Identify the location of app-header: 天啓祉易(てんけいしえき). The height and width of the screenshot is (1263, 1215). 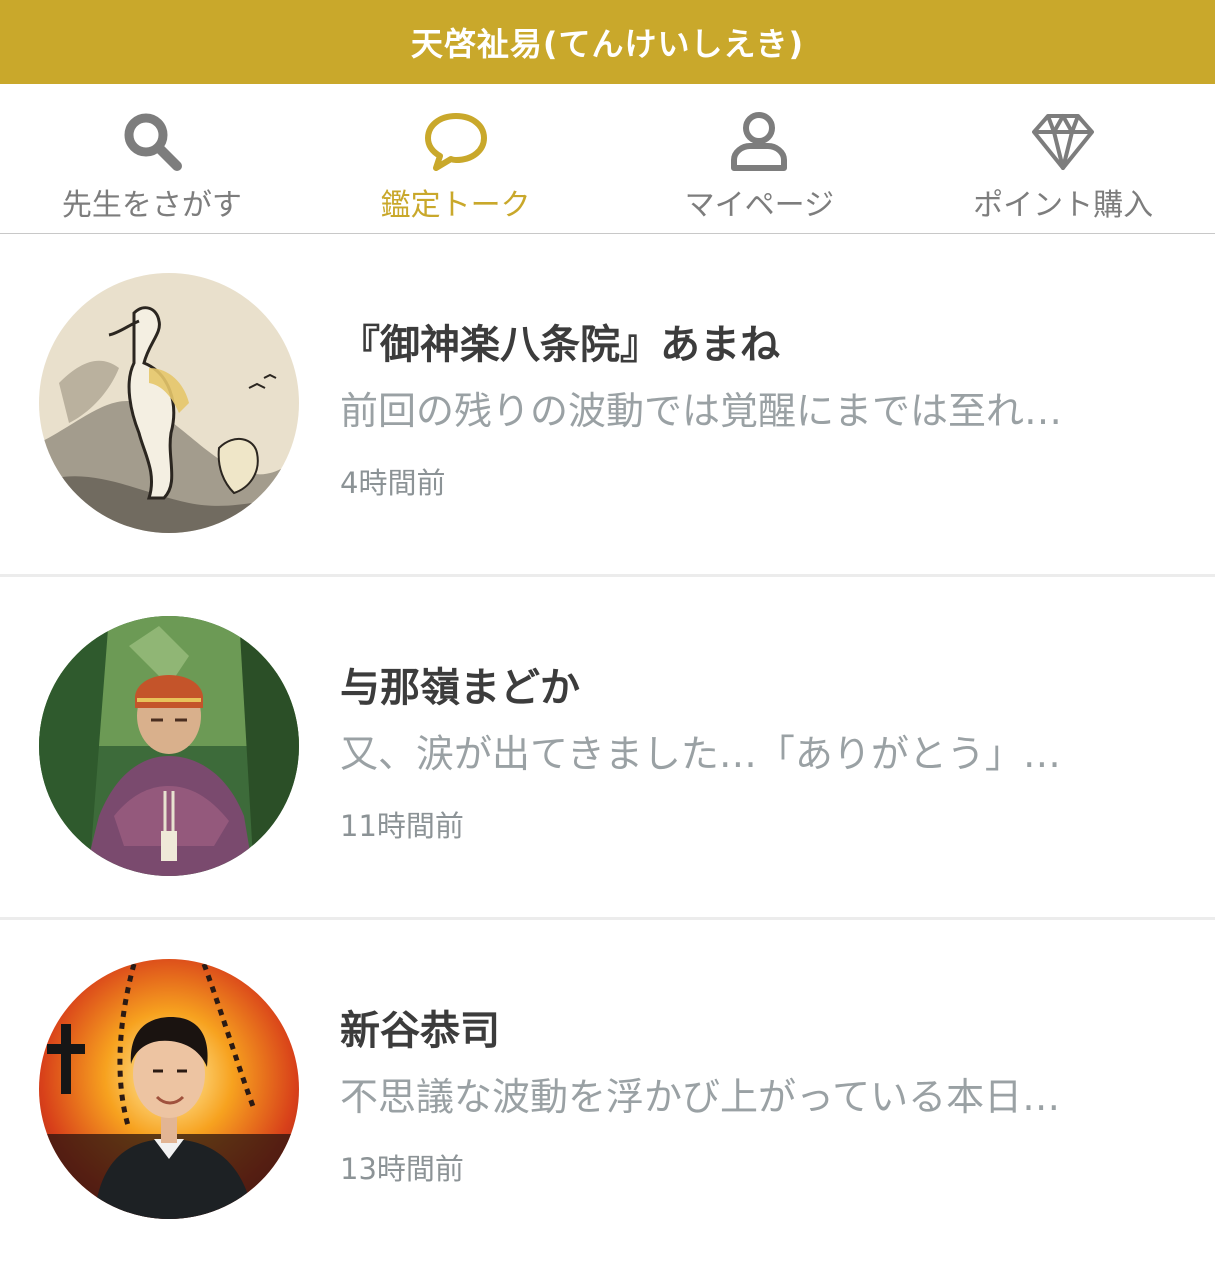
(607, 42).